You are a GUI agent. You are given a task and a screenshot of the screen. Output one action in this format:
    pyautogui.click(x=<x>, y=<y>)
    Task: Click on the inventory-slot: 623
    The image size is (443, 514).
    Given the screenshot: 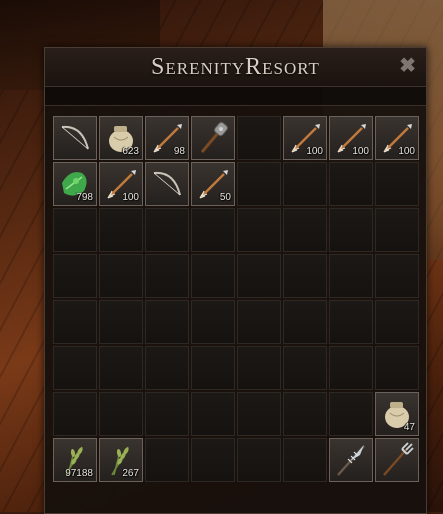 What is the action you would take?
    pyautogui.click(x=121, y=138)
    